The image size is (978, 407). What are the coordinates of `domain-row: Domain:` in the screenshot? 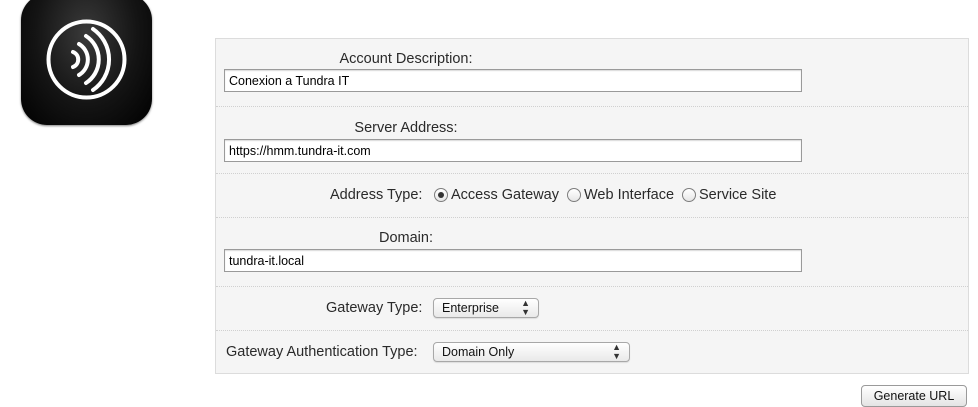 It's located at (592, 252).